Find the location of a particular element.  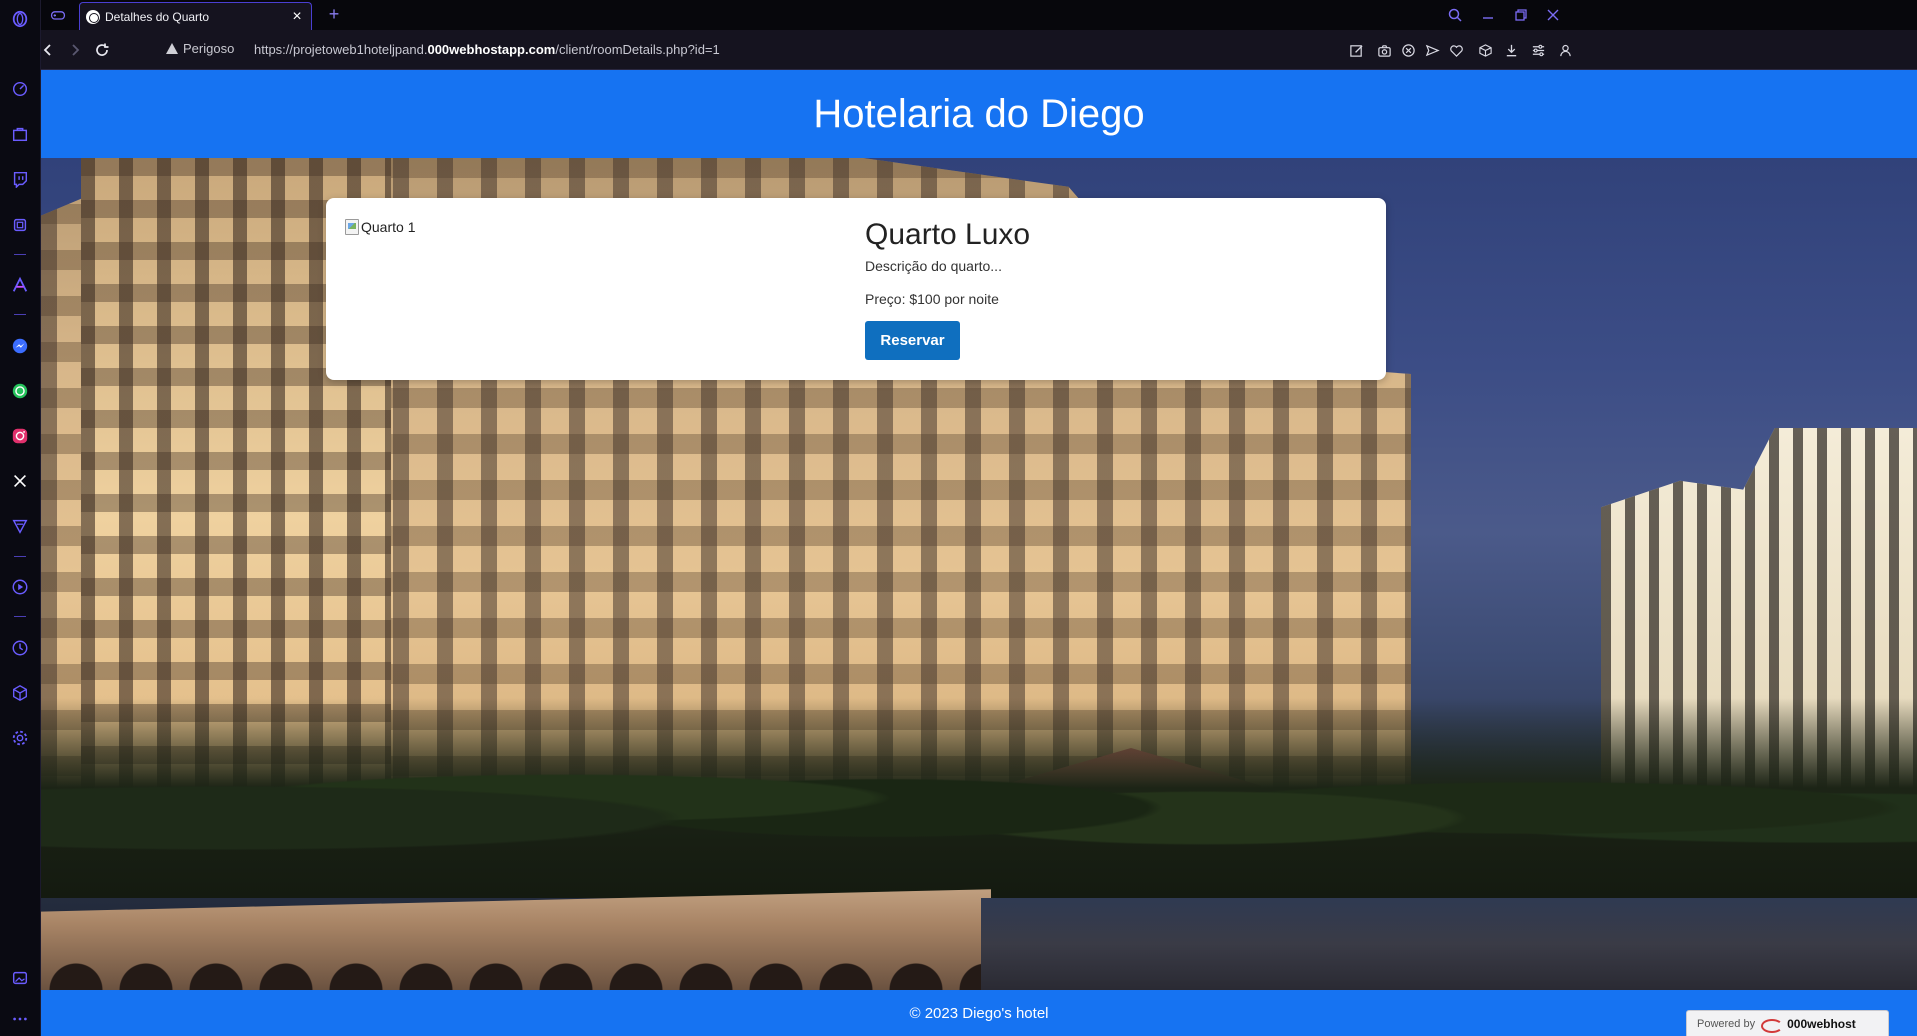

settings-icon is located at coordinates (20, 738).